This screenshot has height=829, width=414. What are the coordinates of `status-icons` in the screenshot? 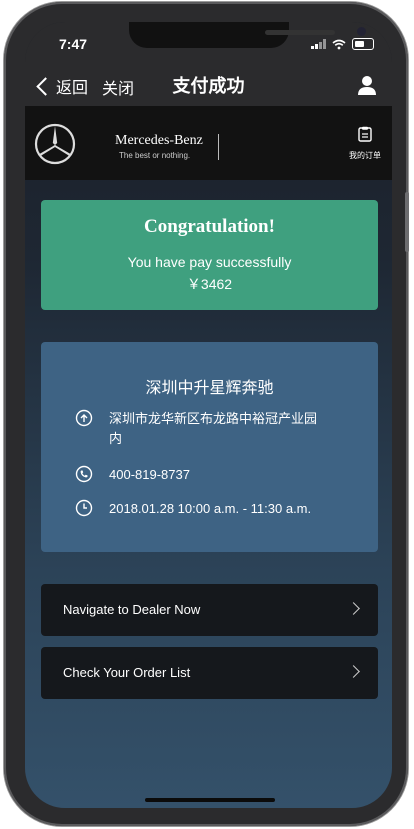 It's located at (342, 44).